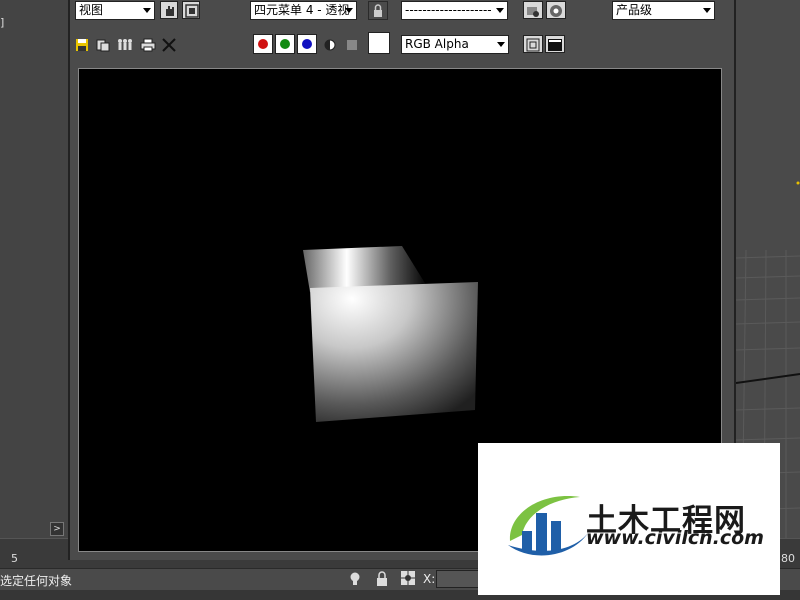 The width and height of the screenshot is (800, 600). I want to click on save-icon, so click(82, 45).